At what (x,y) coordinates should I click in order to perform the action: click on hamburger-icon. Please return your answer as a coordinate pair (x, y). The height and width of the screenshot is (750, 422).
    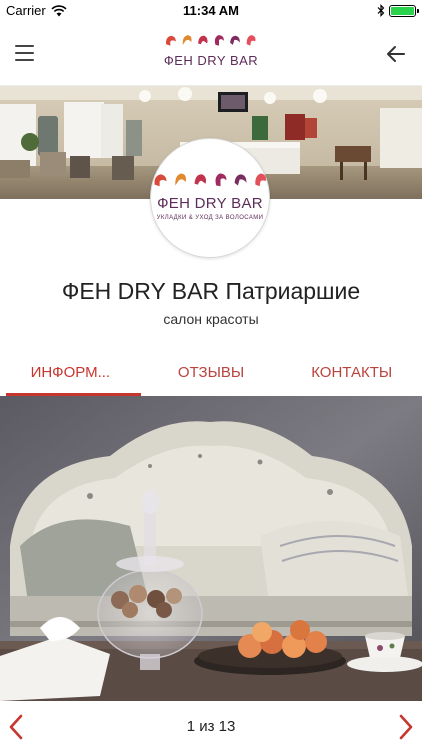
    Looking at the image, I should click on (25, 53).